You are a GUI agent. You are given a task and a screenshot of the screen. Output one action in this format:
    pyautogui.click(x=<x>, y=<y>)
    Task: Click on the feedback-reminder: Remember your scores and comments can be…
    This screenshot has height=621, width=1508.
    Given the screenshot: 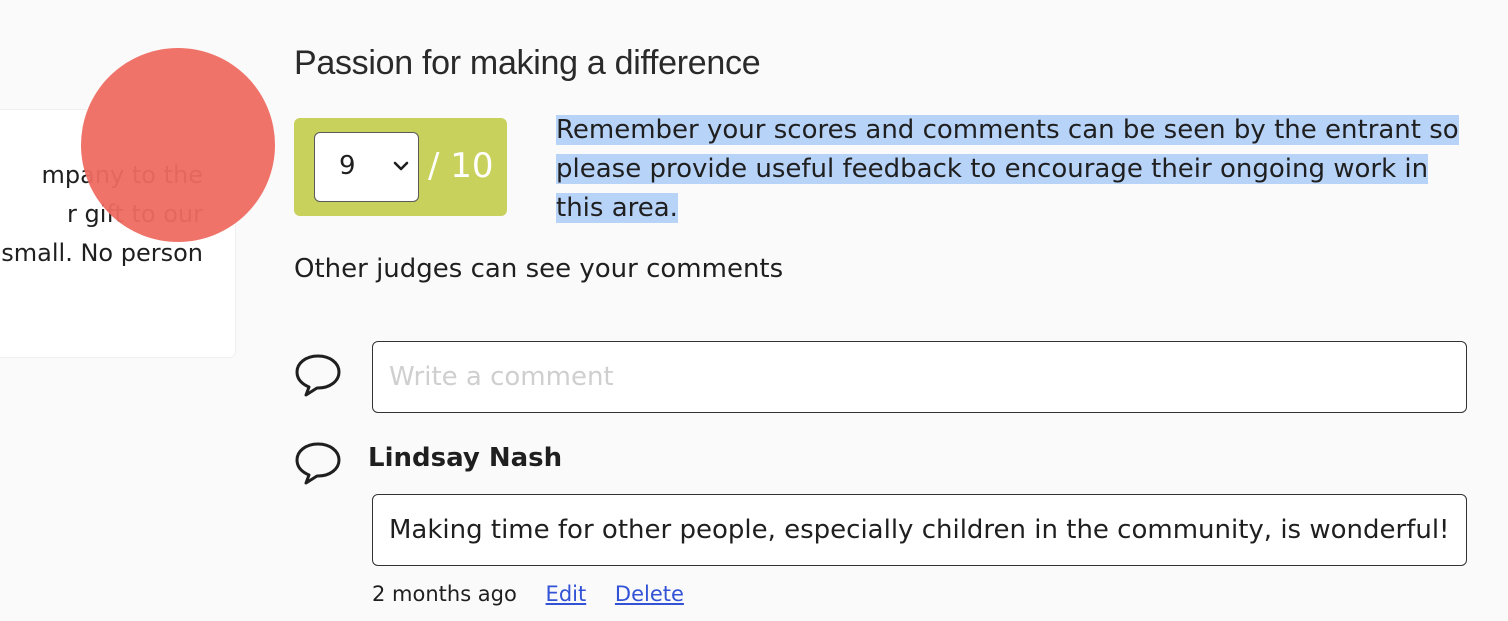 What is the action you would take?
    pyautogui.click(x=1011, y=169)
    